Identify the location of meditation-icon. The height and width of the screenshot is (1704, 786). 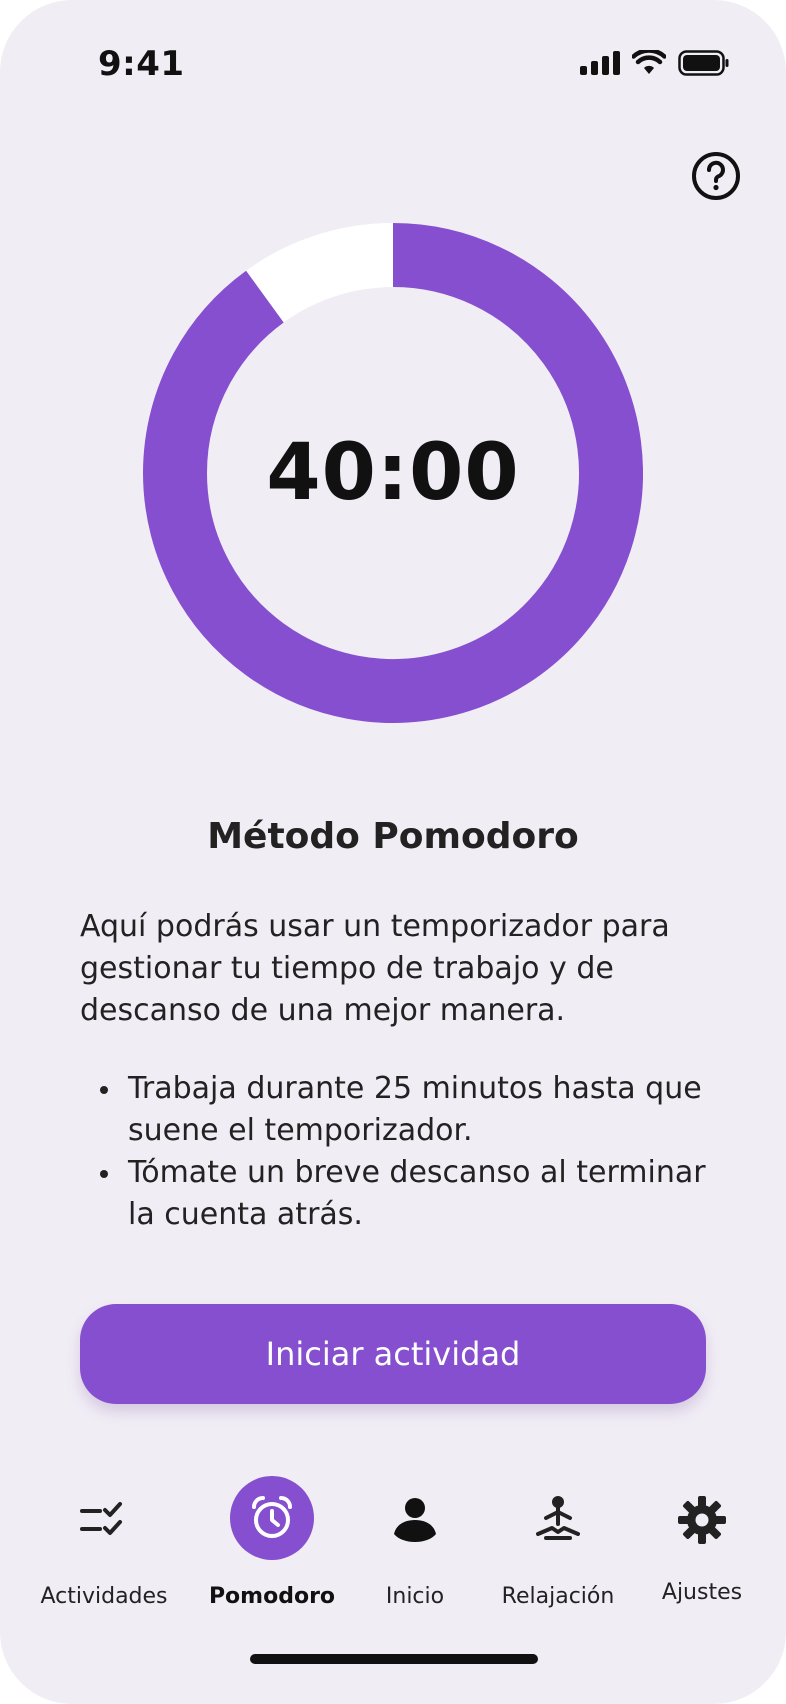
(558, 1518).